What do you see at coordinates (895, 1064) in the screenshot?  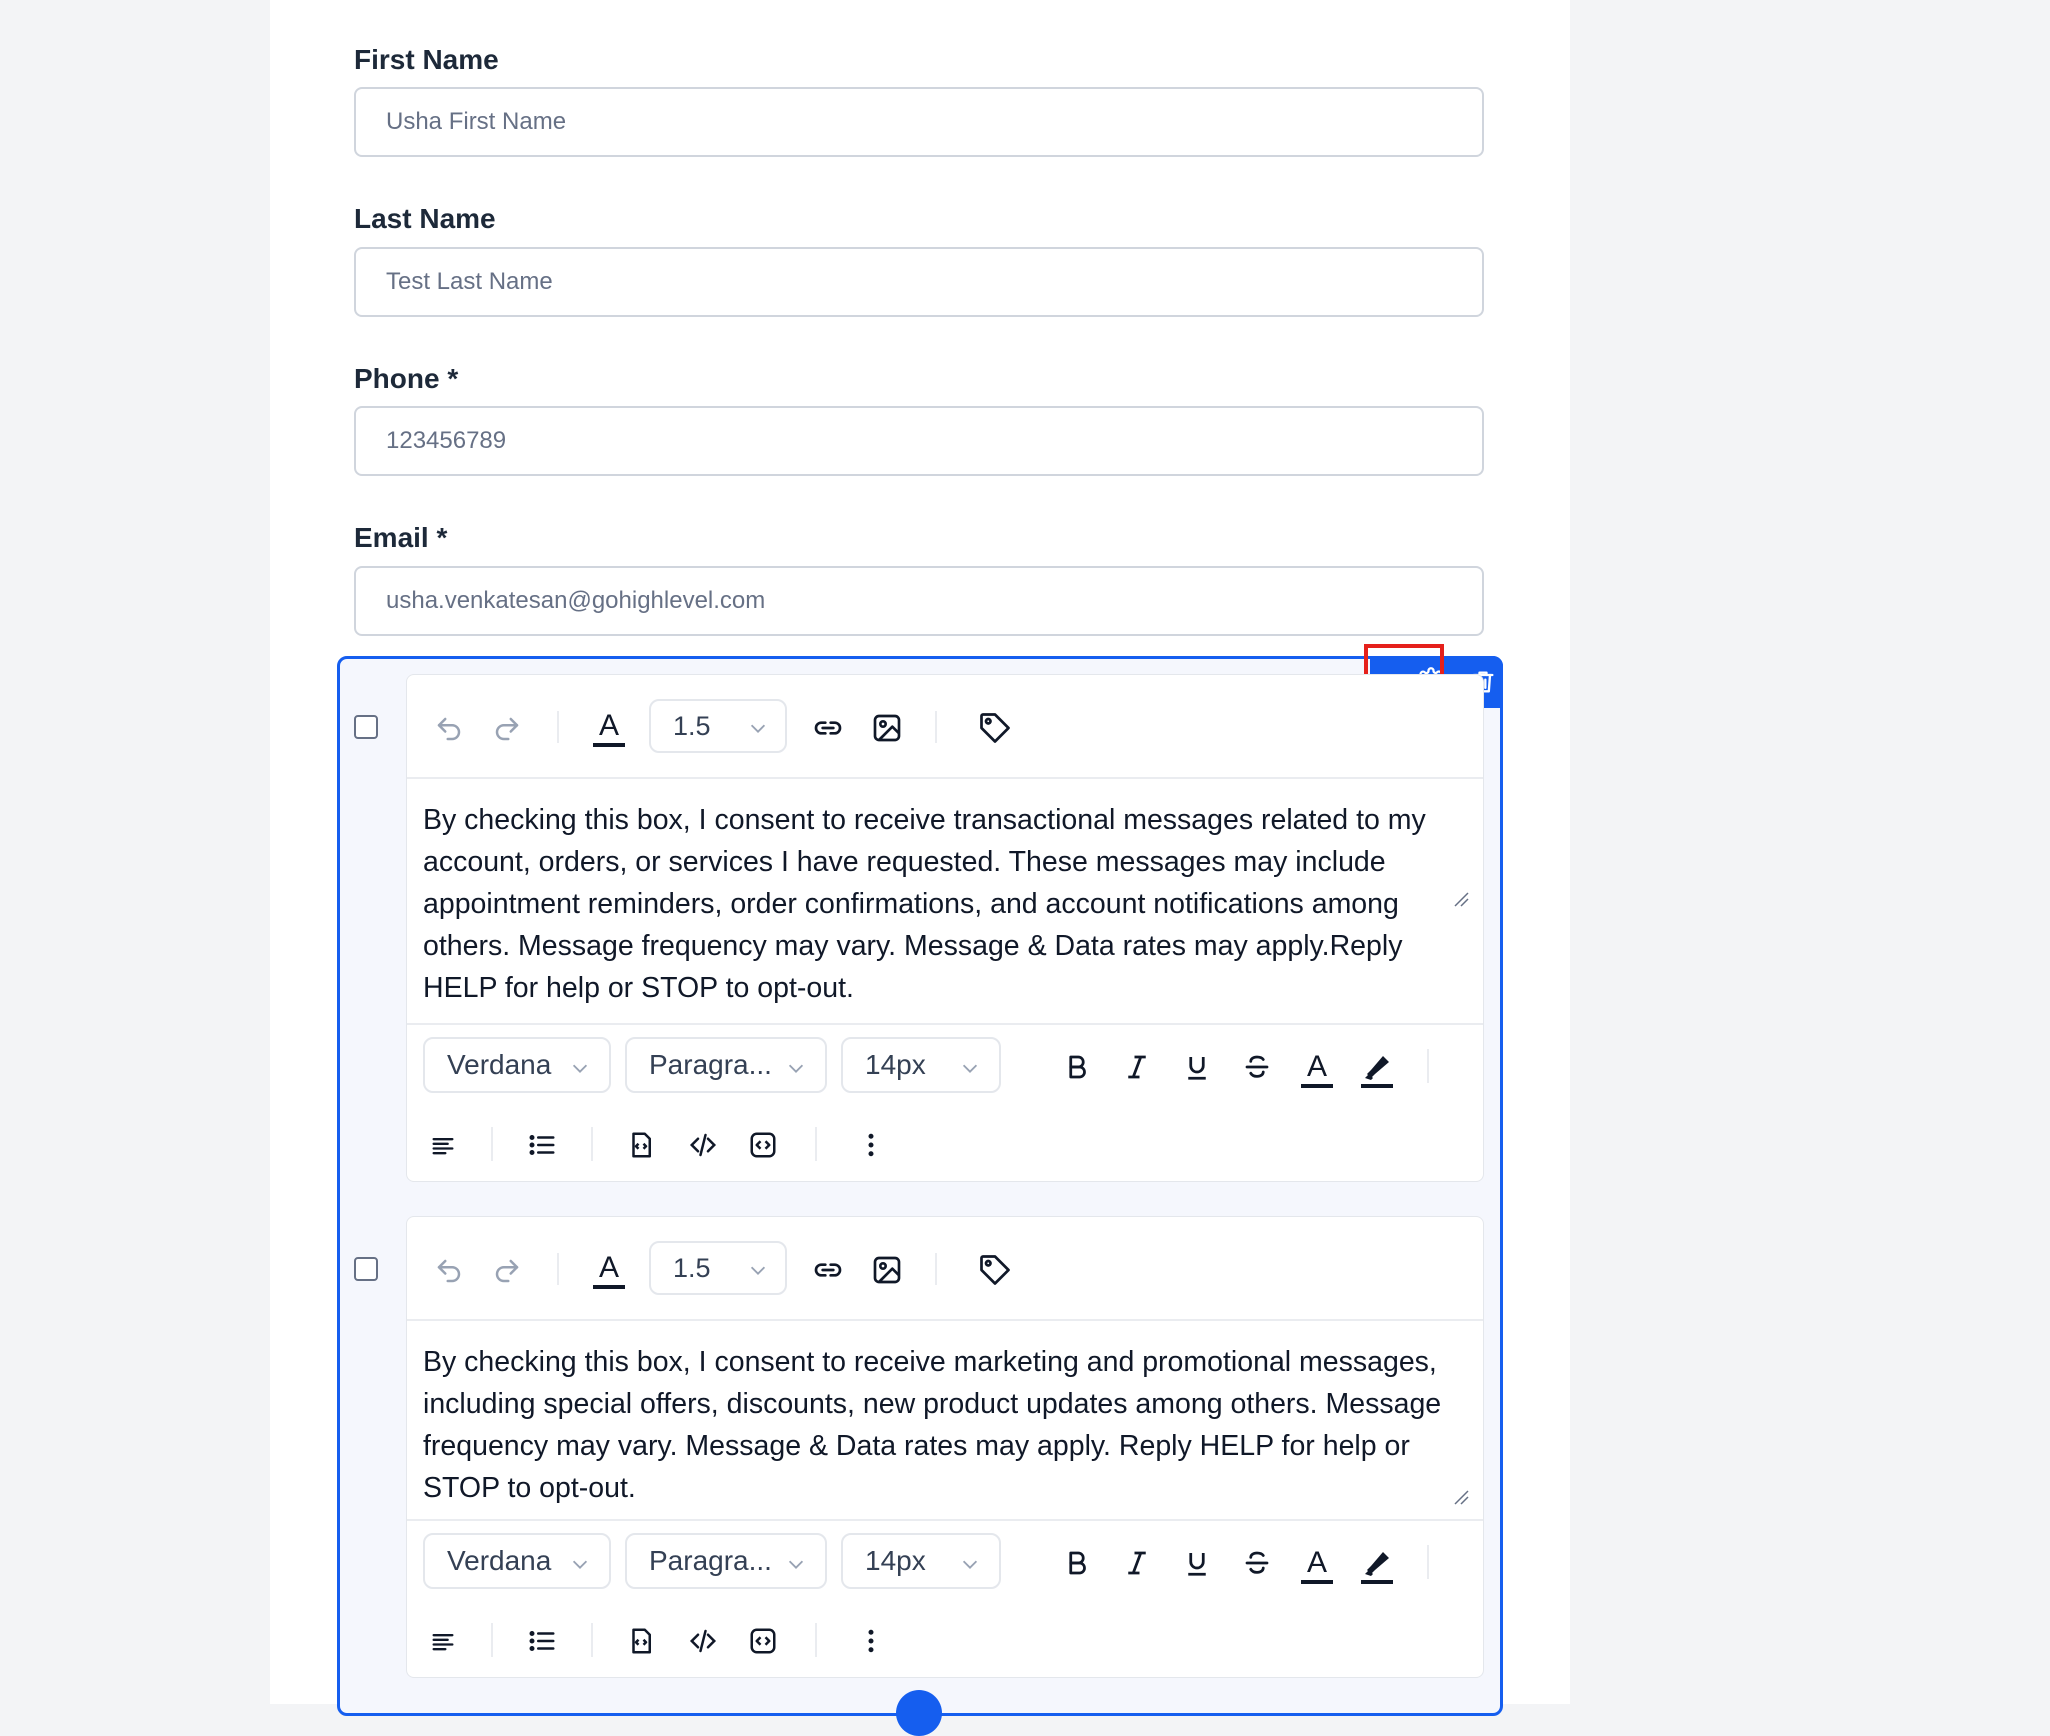 I see `font-size-value: 14px` at bounding box center [895, 1064].